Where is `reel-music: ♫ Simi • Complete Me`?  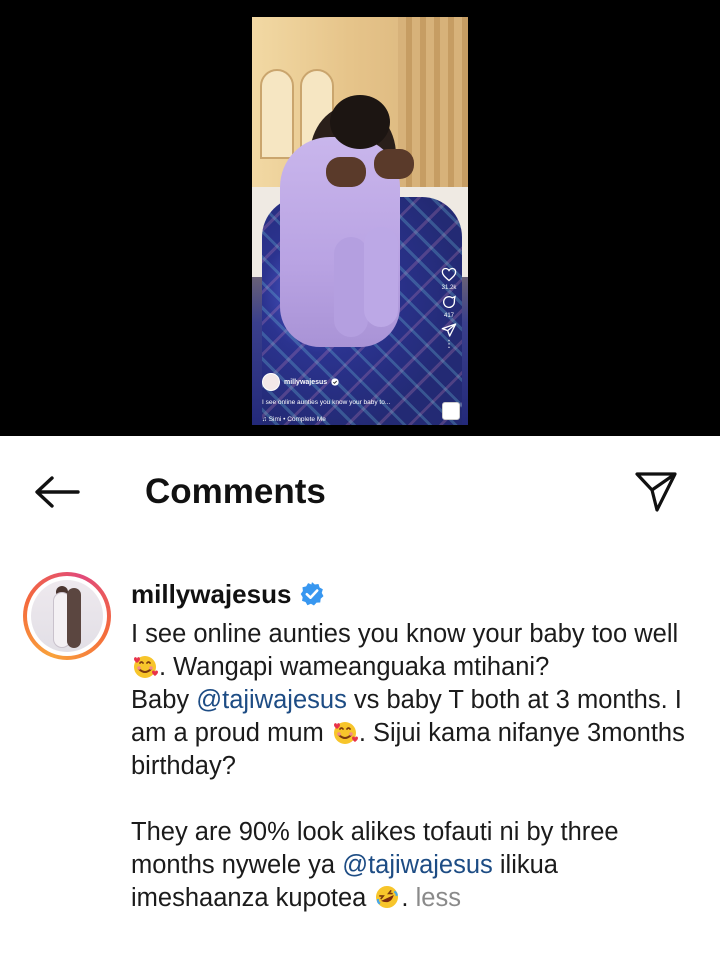 reel-music: ♫ Simi • Complete Me is located at coordinates (294, 419).